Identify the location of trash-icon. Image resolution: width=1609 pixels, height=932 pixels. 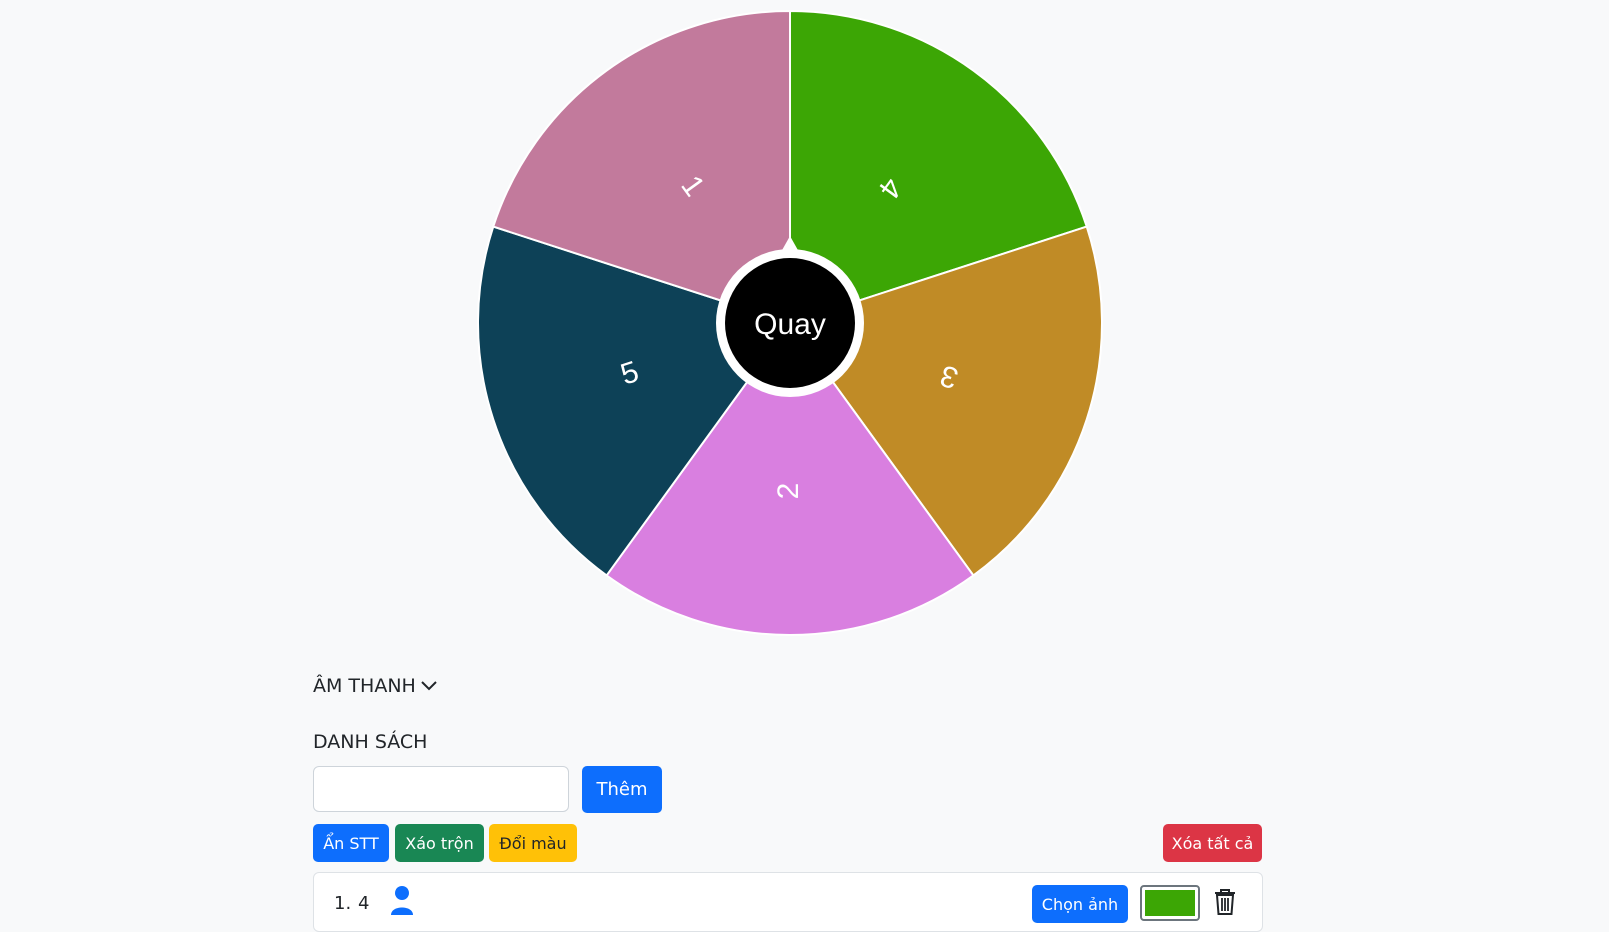
(1225, 902).